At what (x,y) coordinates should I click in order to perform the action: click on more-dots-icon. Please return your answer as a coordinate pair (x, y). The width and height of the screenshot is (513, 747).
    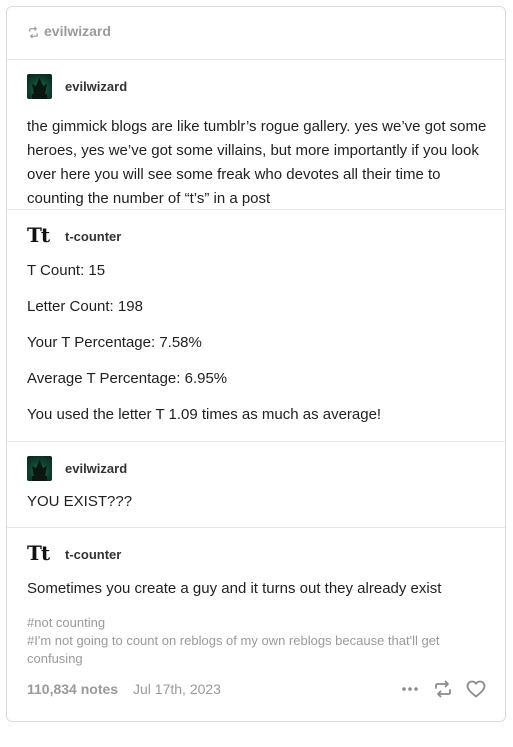
    Looking at the image, I should click on (410, 689).